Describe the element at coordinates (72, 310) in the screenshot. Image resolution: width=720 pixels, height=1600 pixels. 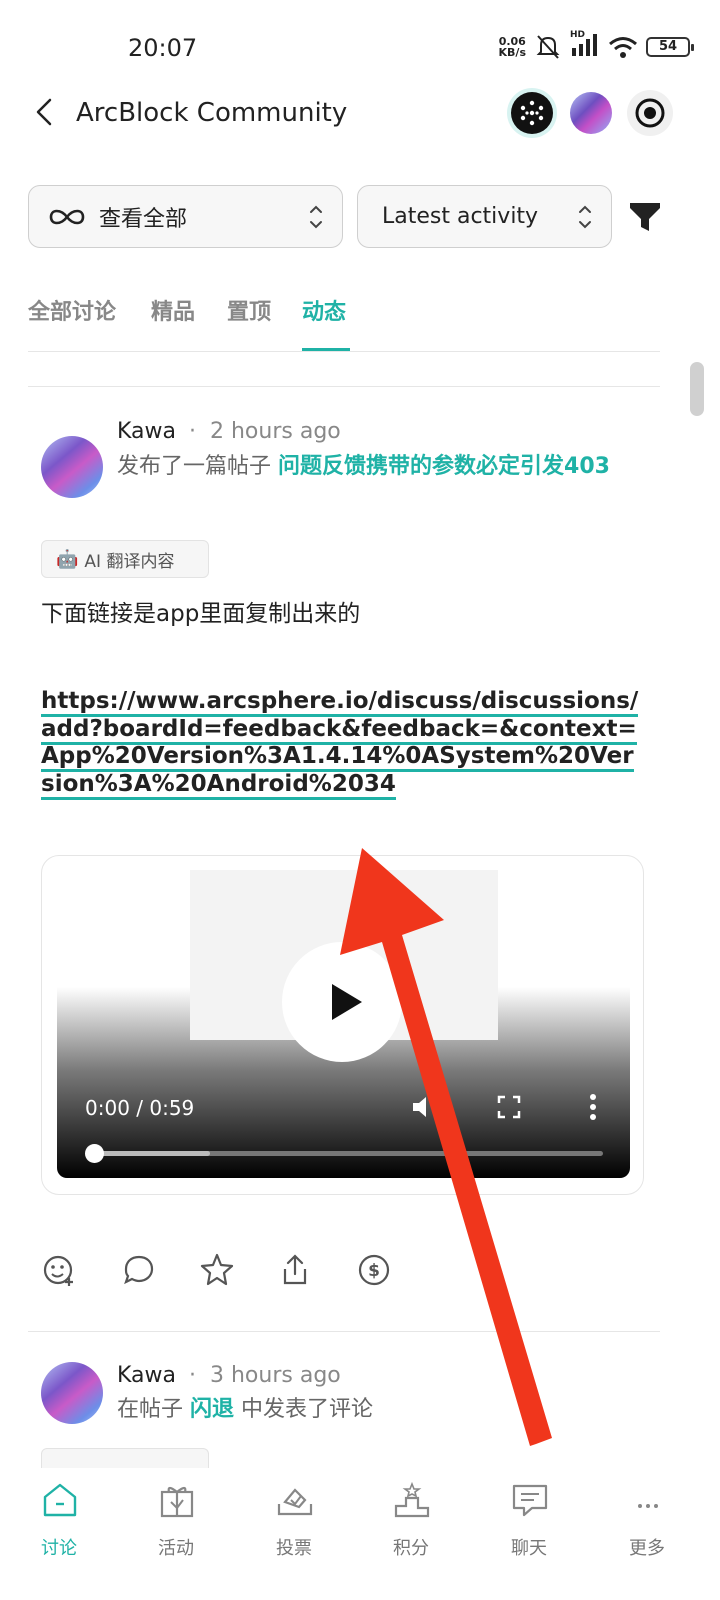
I see `tab-all-discussions: 全部讨论` at that location.